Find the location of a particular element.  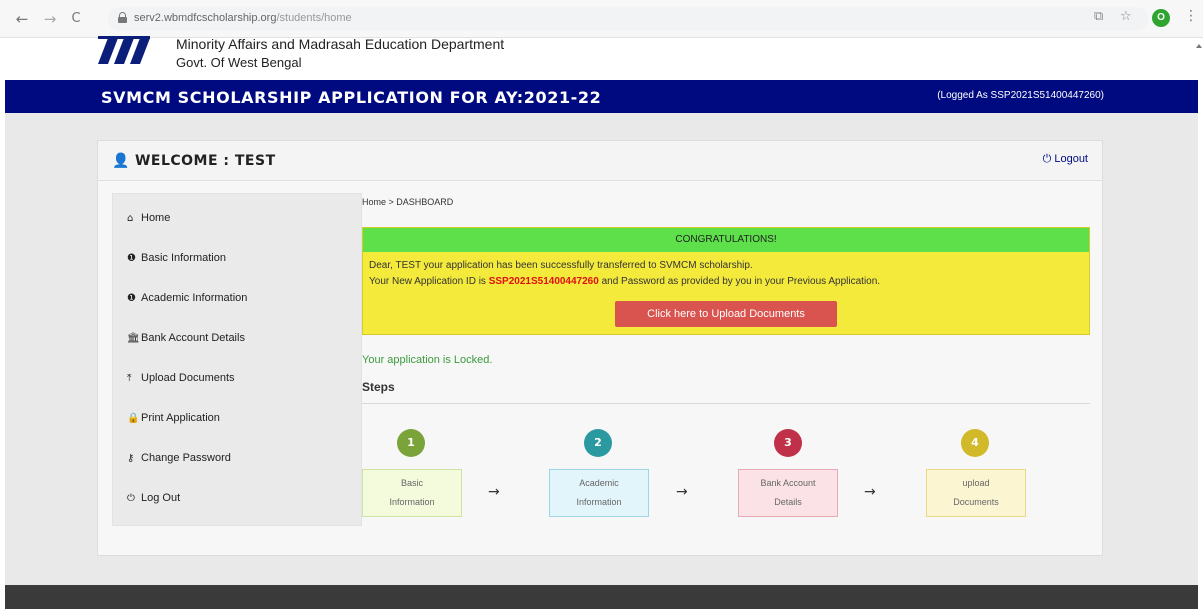

logged-as-label: (Logged As SSP2021S51400447260) is located at coordinates (1020, 95).